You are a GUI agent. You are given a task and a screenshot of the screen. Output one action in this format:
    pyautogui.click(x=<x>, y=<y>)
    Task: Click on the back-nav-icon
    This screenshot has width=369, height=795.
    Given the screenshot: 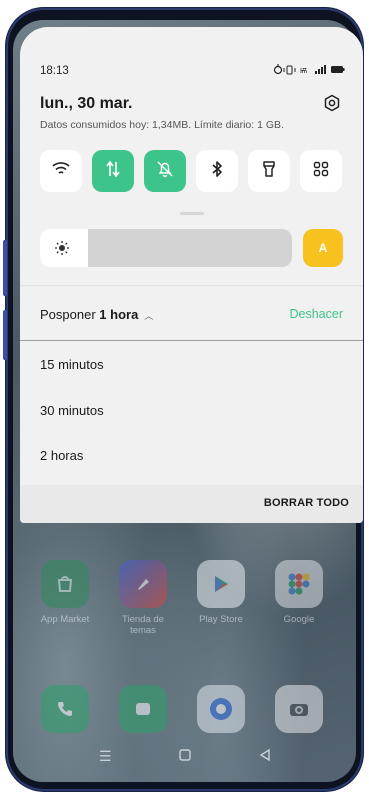 What is the action you would take?
    pyautogui.click(x=265, y=756)
    